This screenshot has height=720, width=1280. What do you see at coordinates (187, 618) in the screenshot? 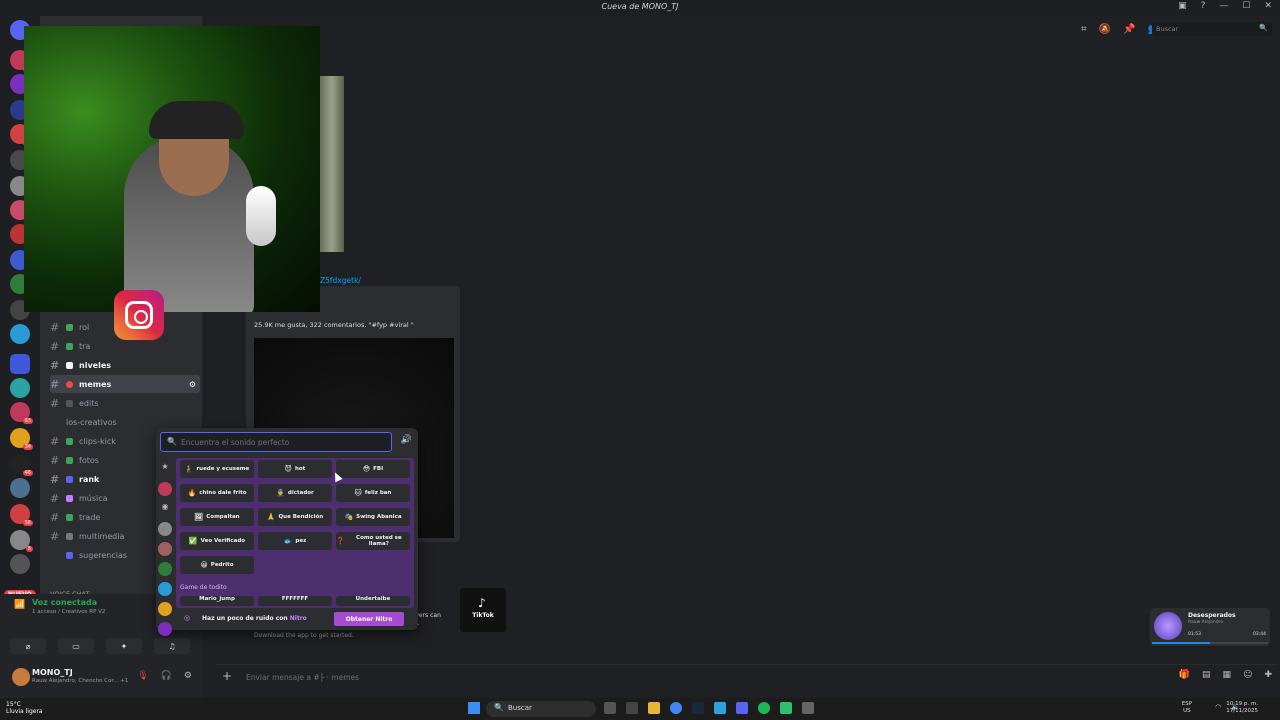
I see `nitro-icon: ◎` at bounding box center [187, 618].